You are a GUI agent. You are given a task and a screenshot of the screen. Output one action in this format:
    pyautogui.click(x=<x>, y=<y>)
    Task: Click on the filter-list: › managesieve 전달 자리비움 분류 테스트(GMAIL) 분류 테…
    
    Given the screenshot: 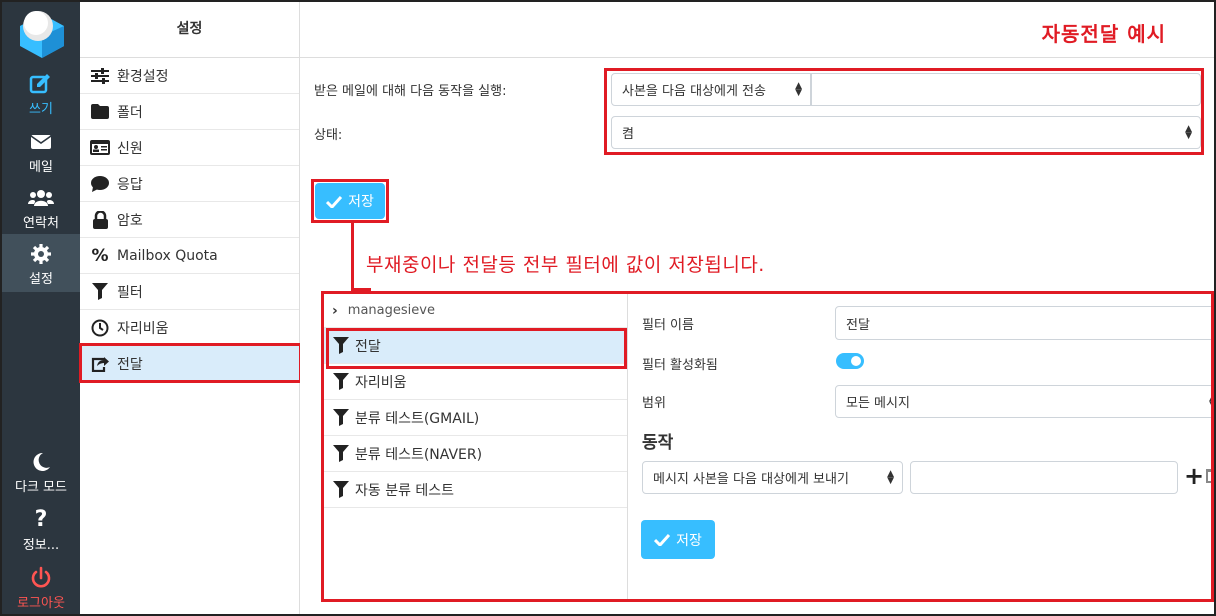 What is the action you would take?
    pyautogui.click(x=476, y=446)
    